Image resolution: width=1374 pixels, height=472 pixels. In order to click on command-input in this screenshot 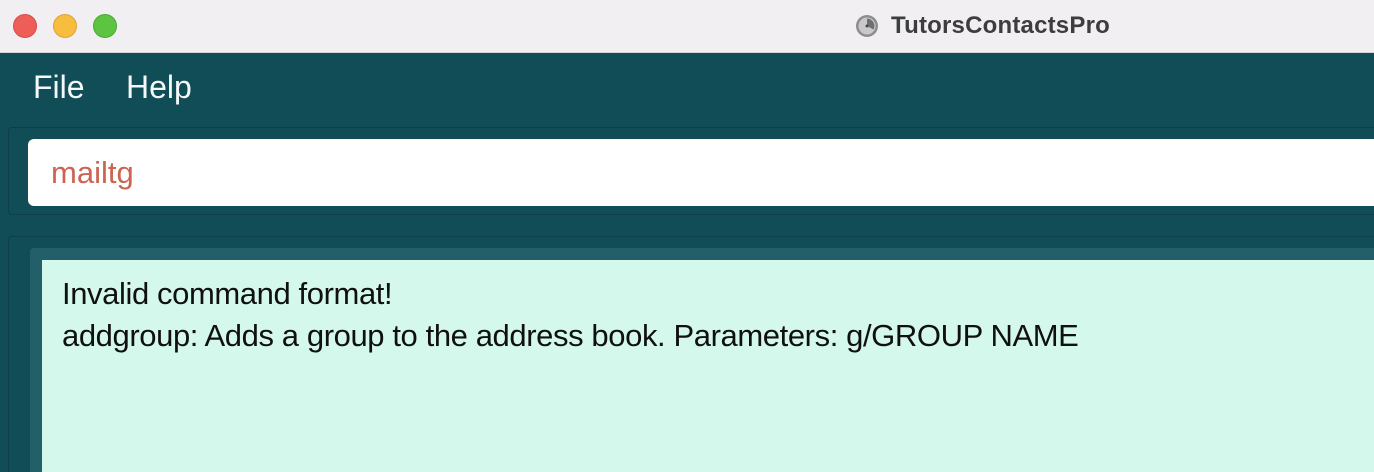, I will do `click(701, 172)`.